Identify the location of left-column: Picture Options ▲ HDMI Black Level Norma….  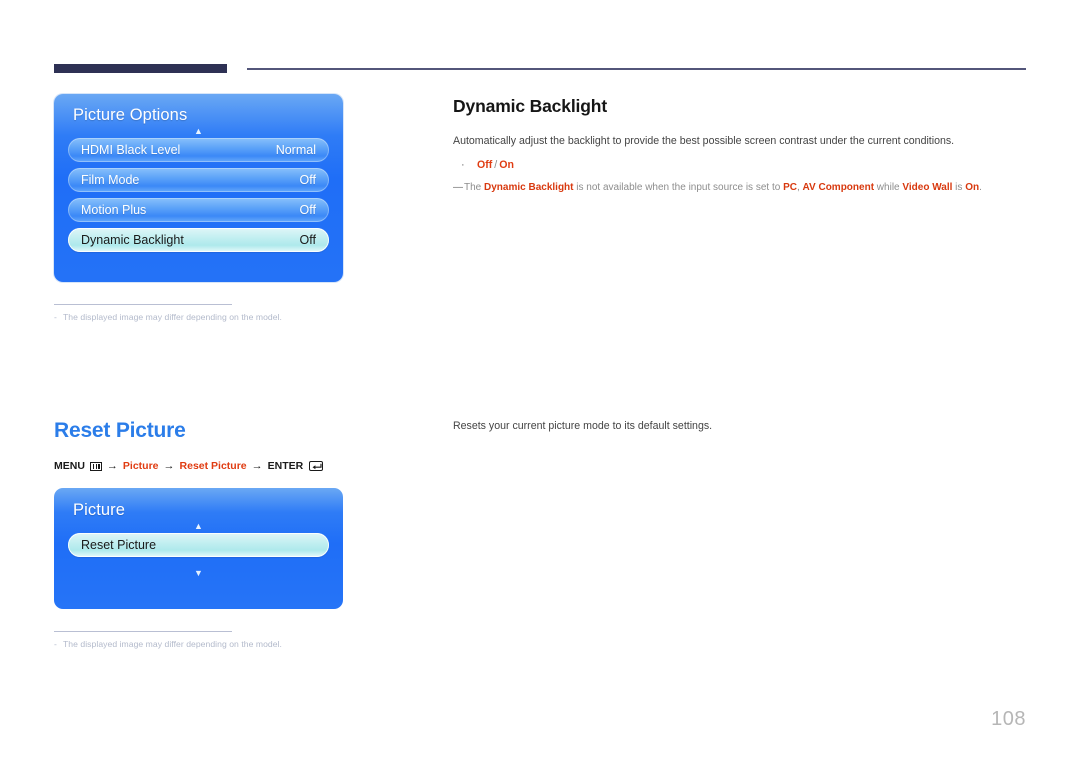
(229, 208).